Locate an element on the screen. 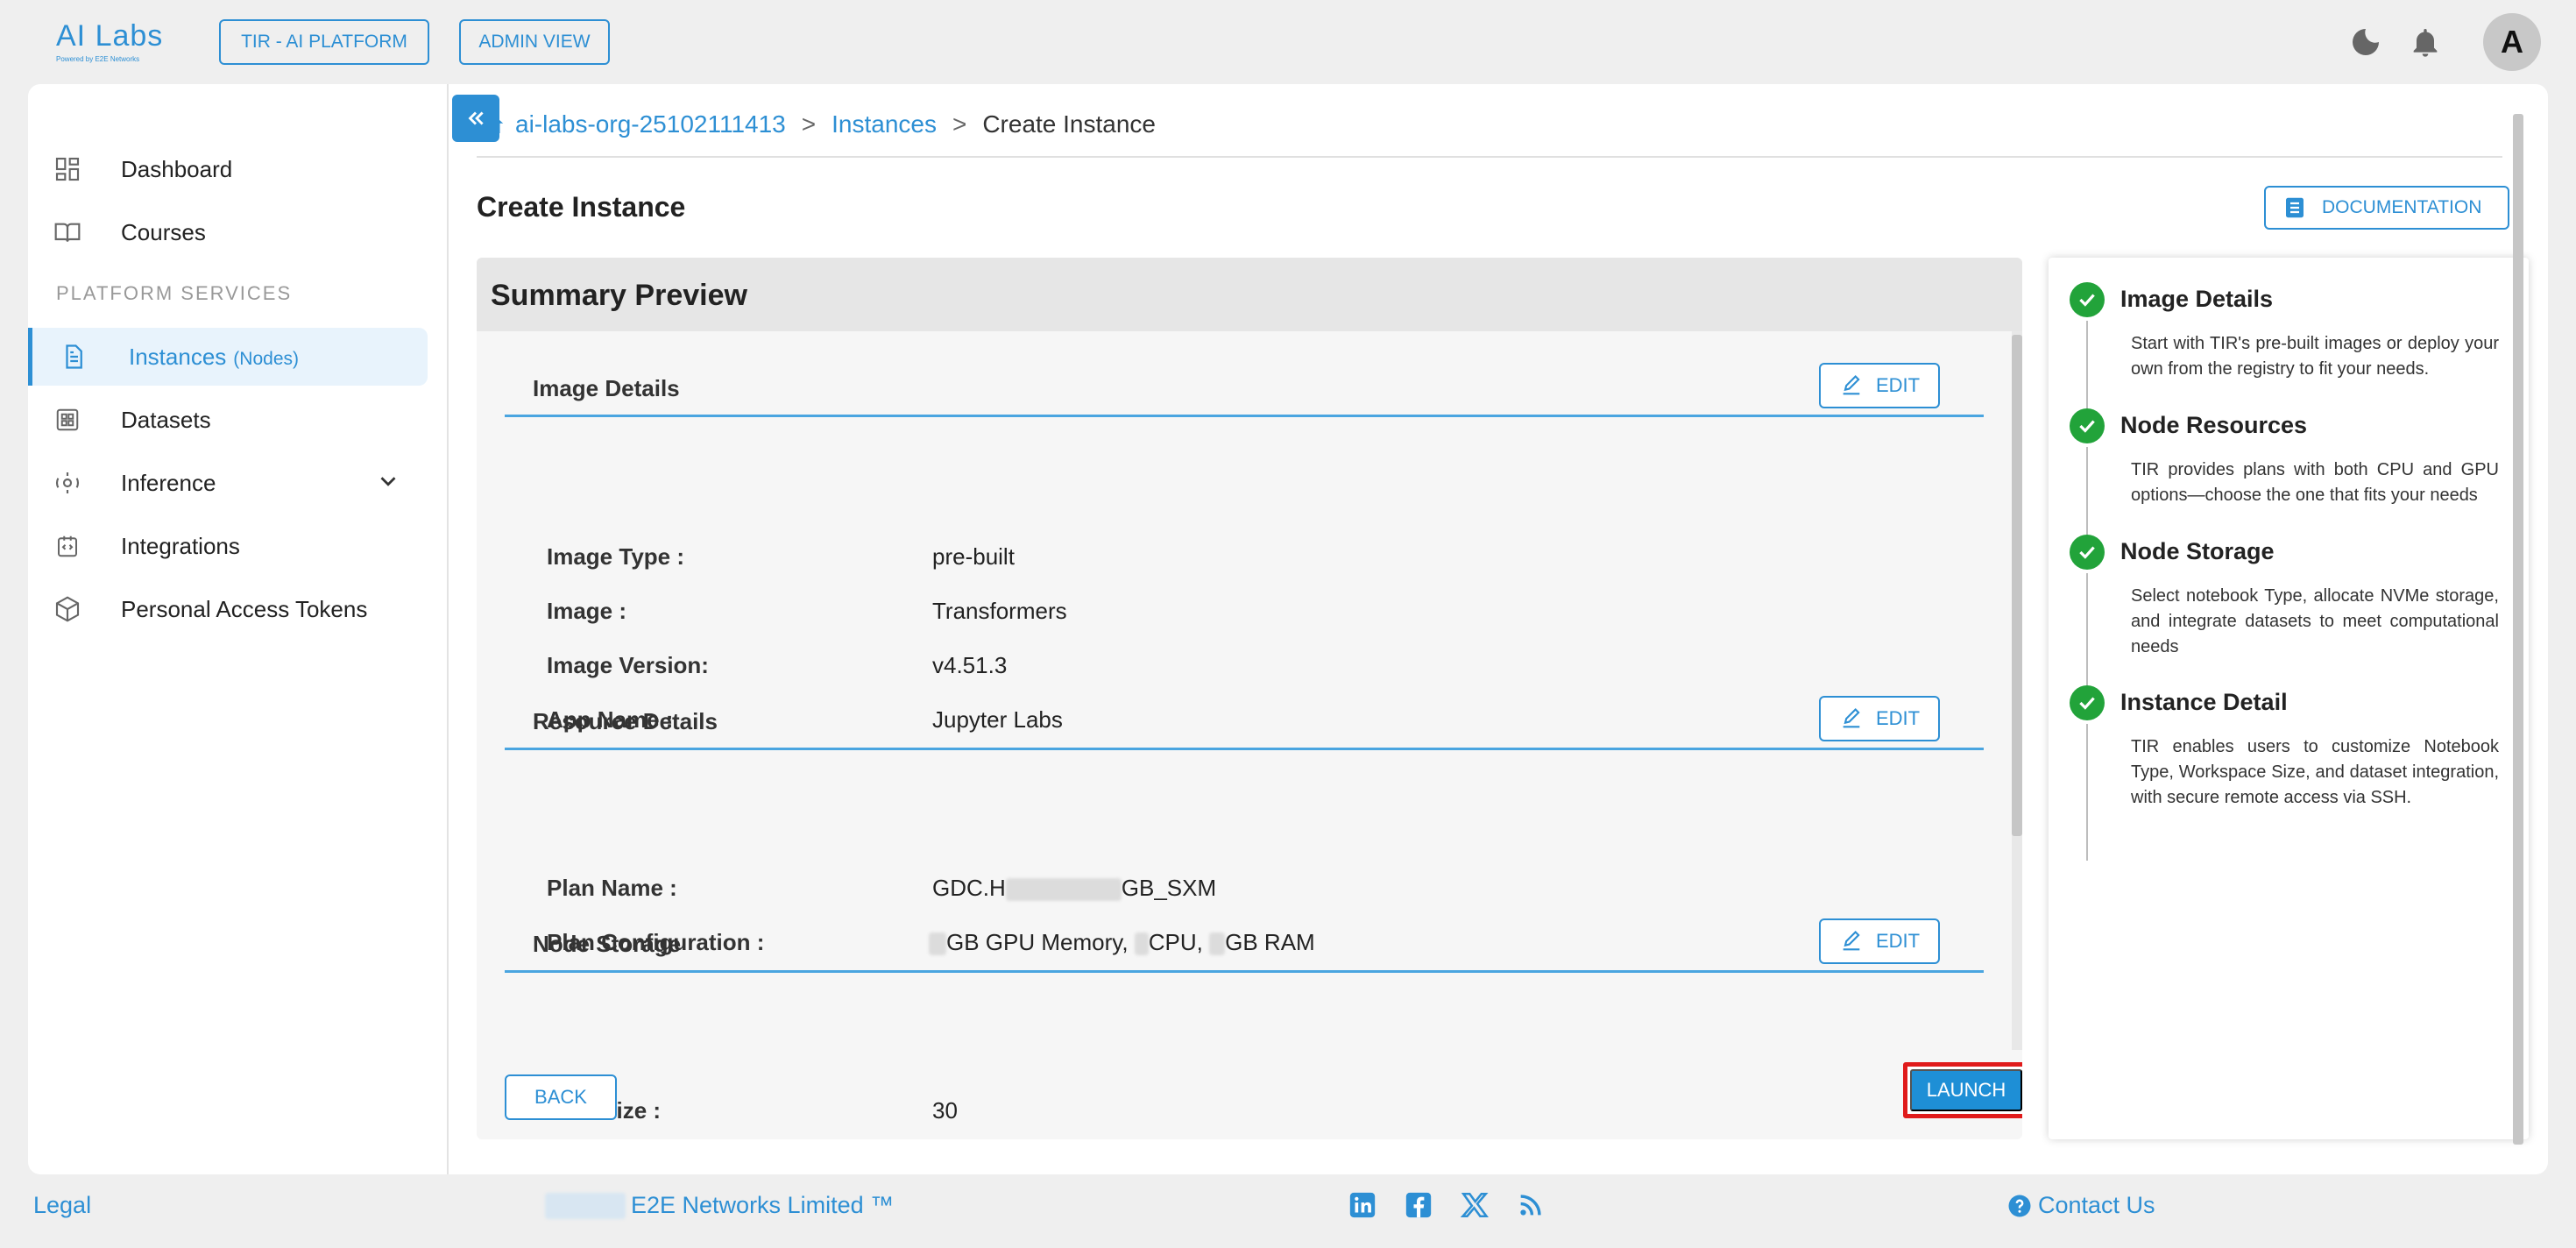 This screenshot has height=1248, width=2576. back-button: BACK is located at coordinates (561, 1097).